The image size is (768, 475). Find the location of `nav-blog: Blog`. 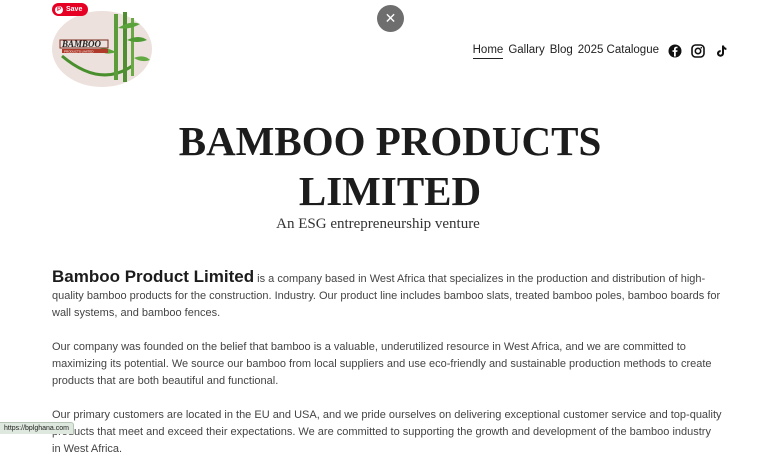

nav-blog: Blog is located at coordinates (561, 51).